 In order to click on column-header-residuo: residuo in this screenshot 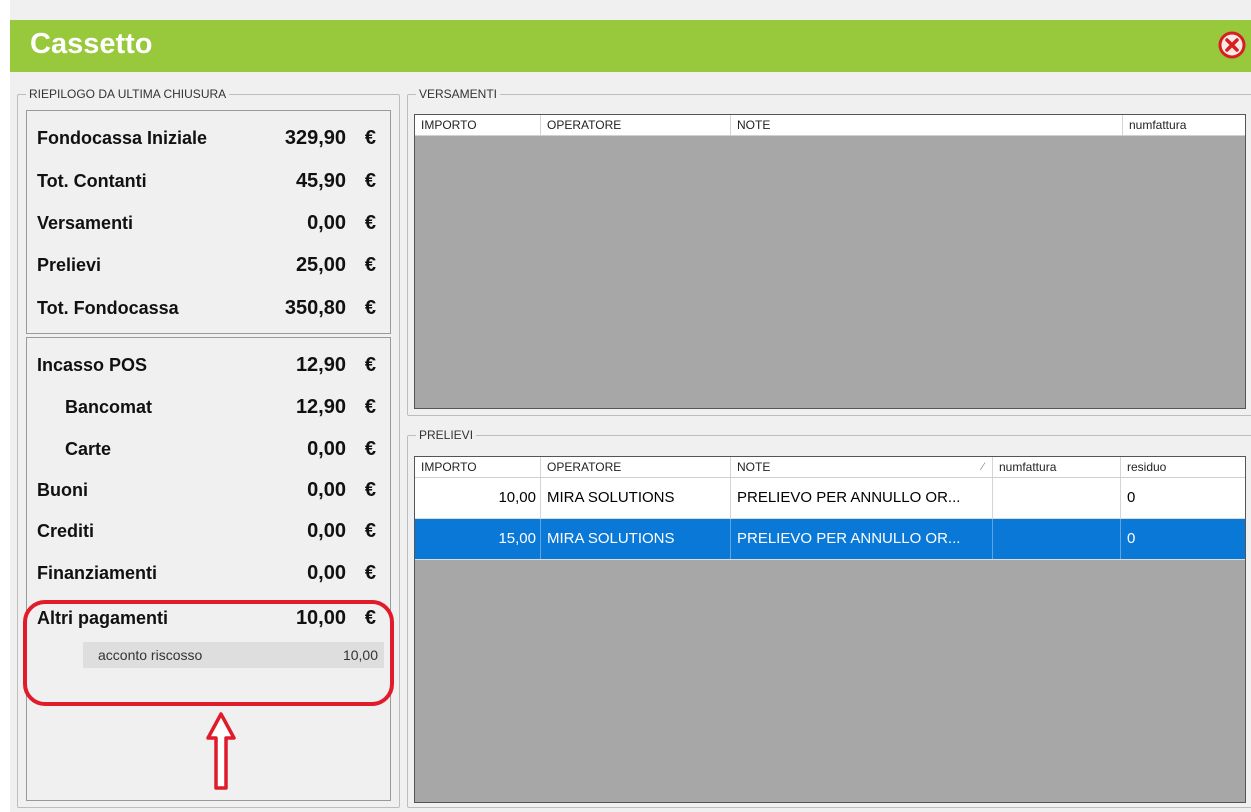, I will do `click(1183, 467)`.